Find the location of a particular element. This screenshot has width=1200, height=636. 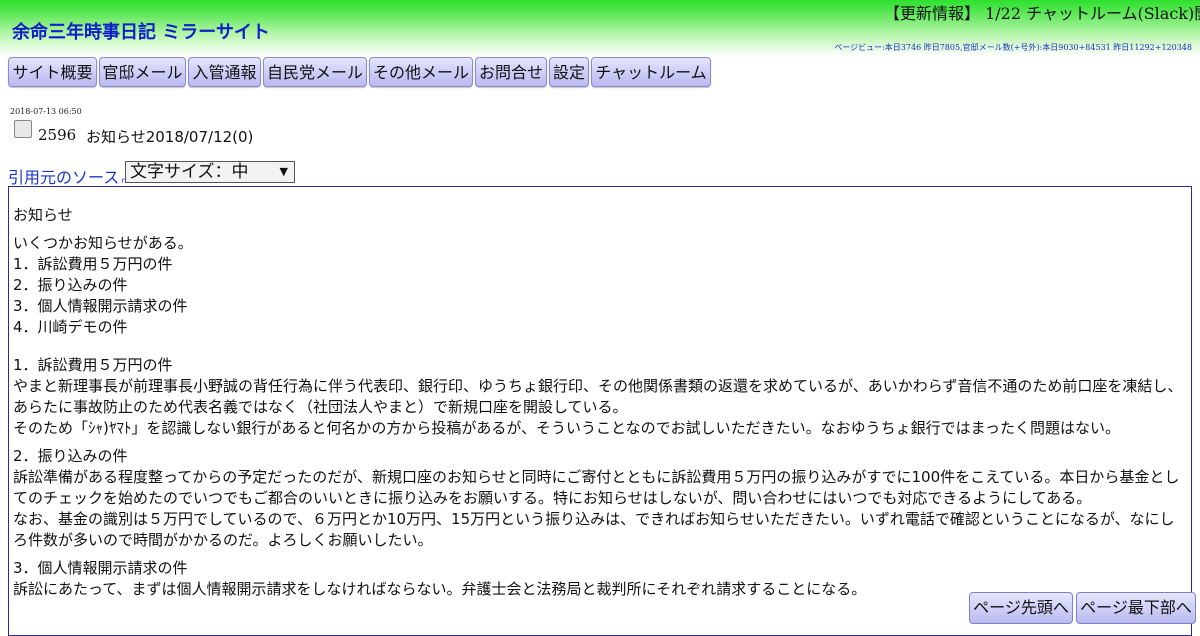

source-link: 引用元のソースｒ is located at coordinates (67, 176).